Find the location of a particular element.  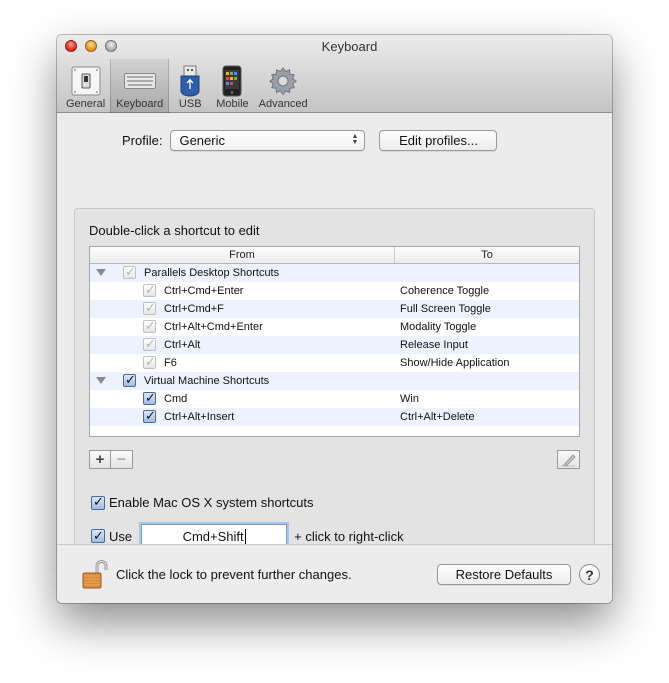

right-click-prefix: Use is located at coordinates (121, 536).